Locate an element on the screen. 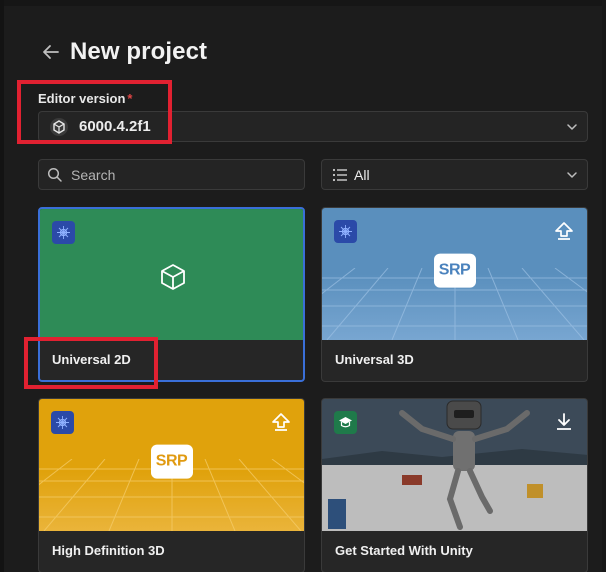  annotation-box-editor-version is located at coordinates (94, 112).